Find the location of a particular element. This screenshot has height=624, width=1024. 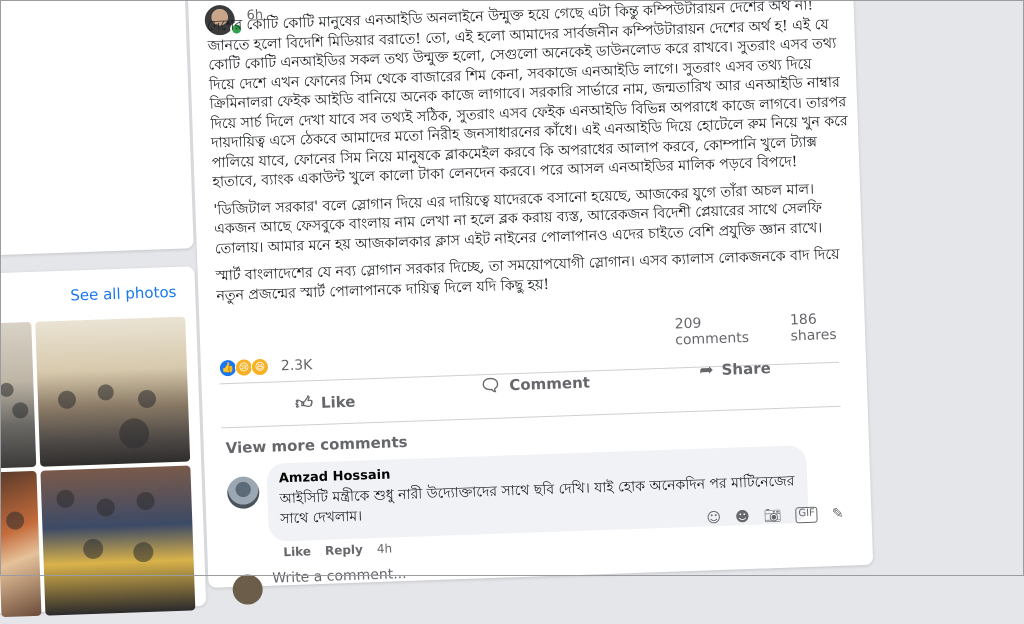

comment-like-button: Like is located at coordinates (297, 551).